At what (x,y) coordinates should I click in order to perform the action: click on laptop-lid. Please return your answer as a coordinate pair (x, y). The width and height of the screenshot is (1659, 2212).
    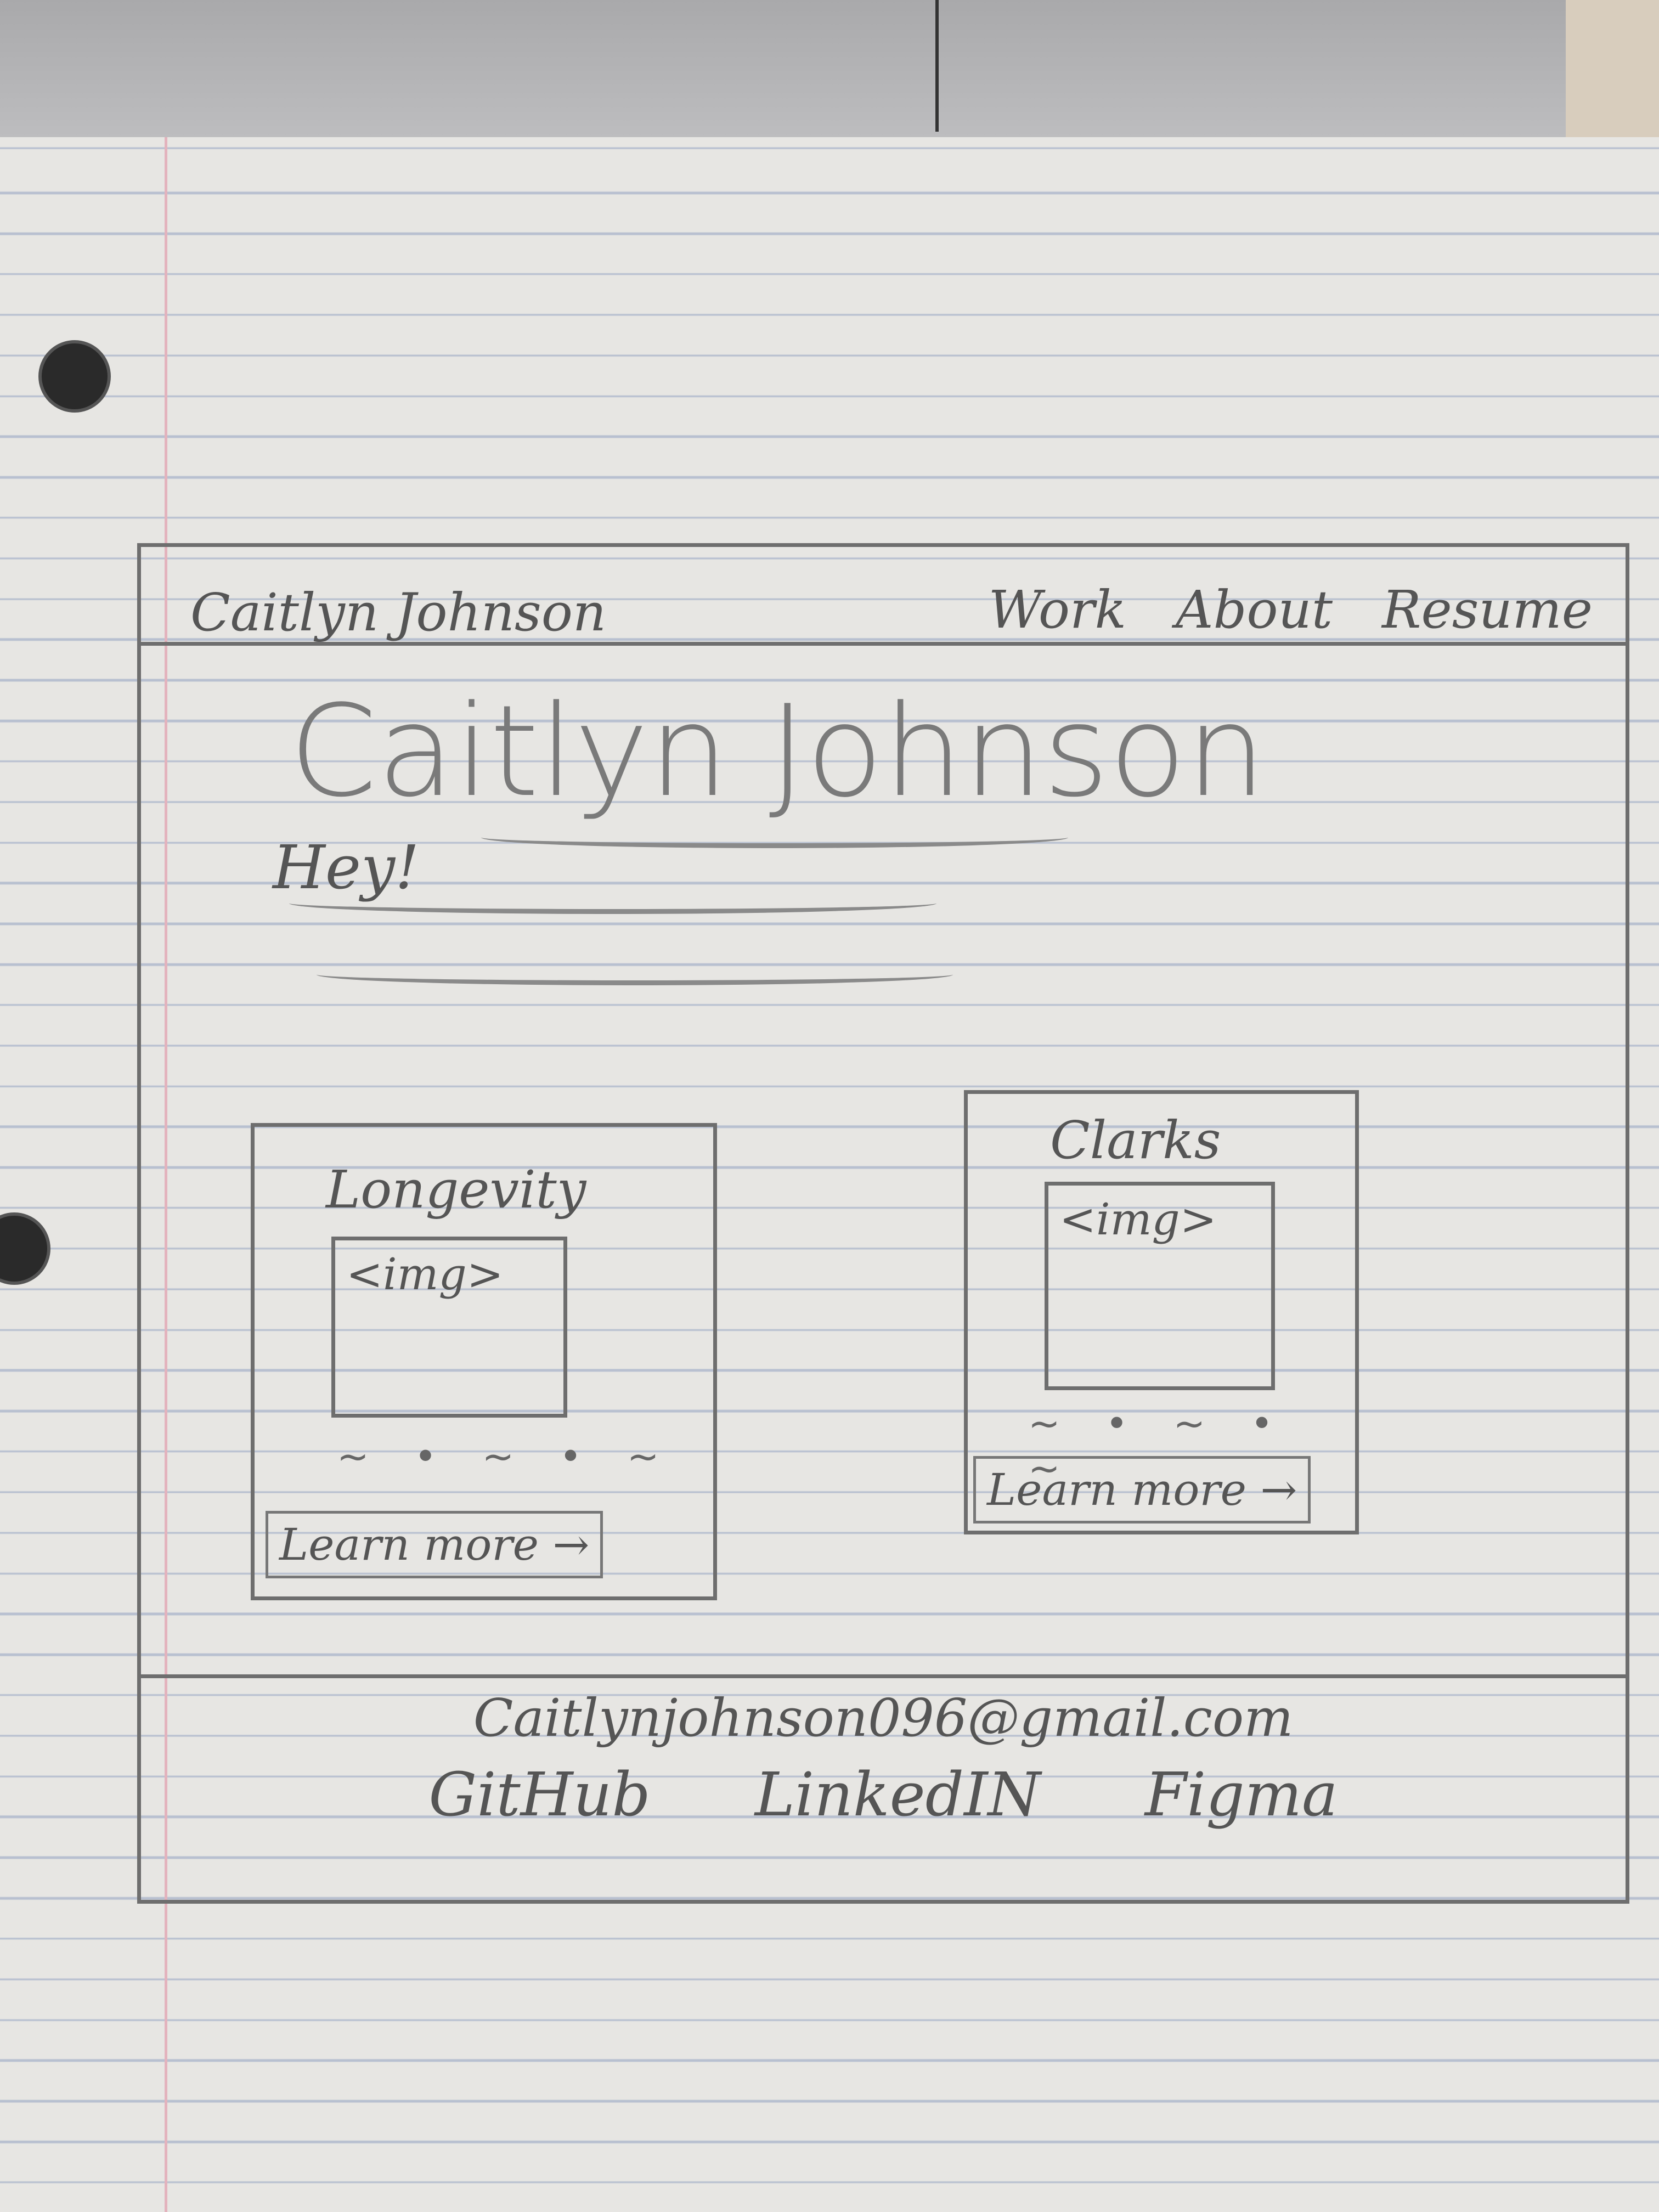
    Looking at the image, I should click on (785, 68).